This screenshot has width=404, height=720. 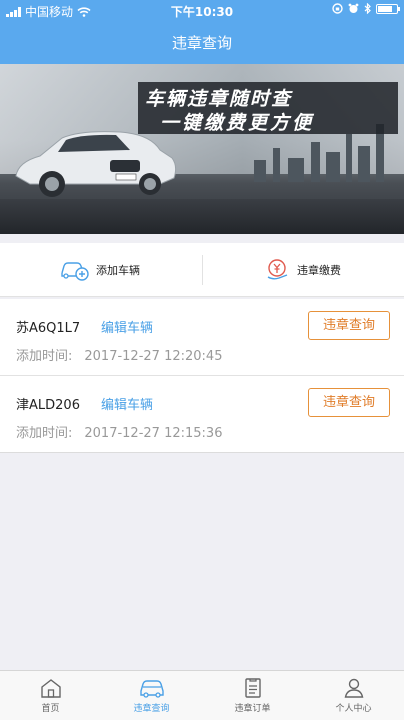 What do you see at coordinates (388, 8) in the screenshot?
I see `battery-icon` at bounding box center [388, 8].